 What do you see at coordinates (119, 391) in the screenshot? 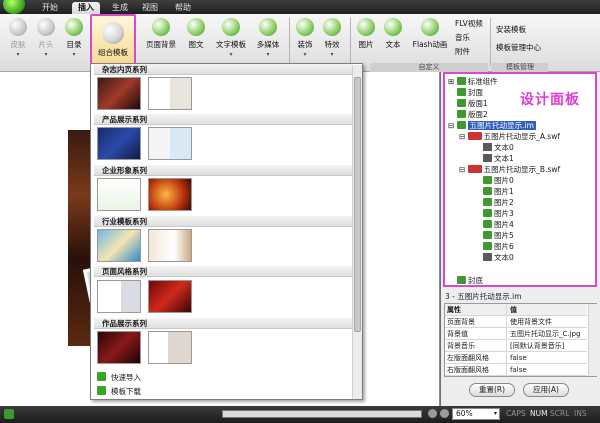
I see `template-download-item: 模板下载` at bounding box center [119, 391].